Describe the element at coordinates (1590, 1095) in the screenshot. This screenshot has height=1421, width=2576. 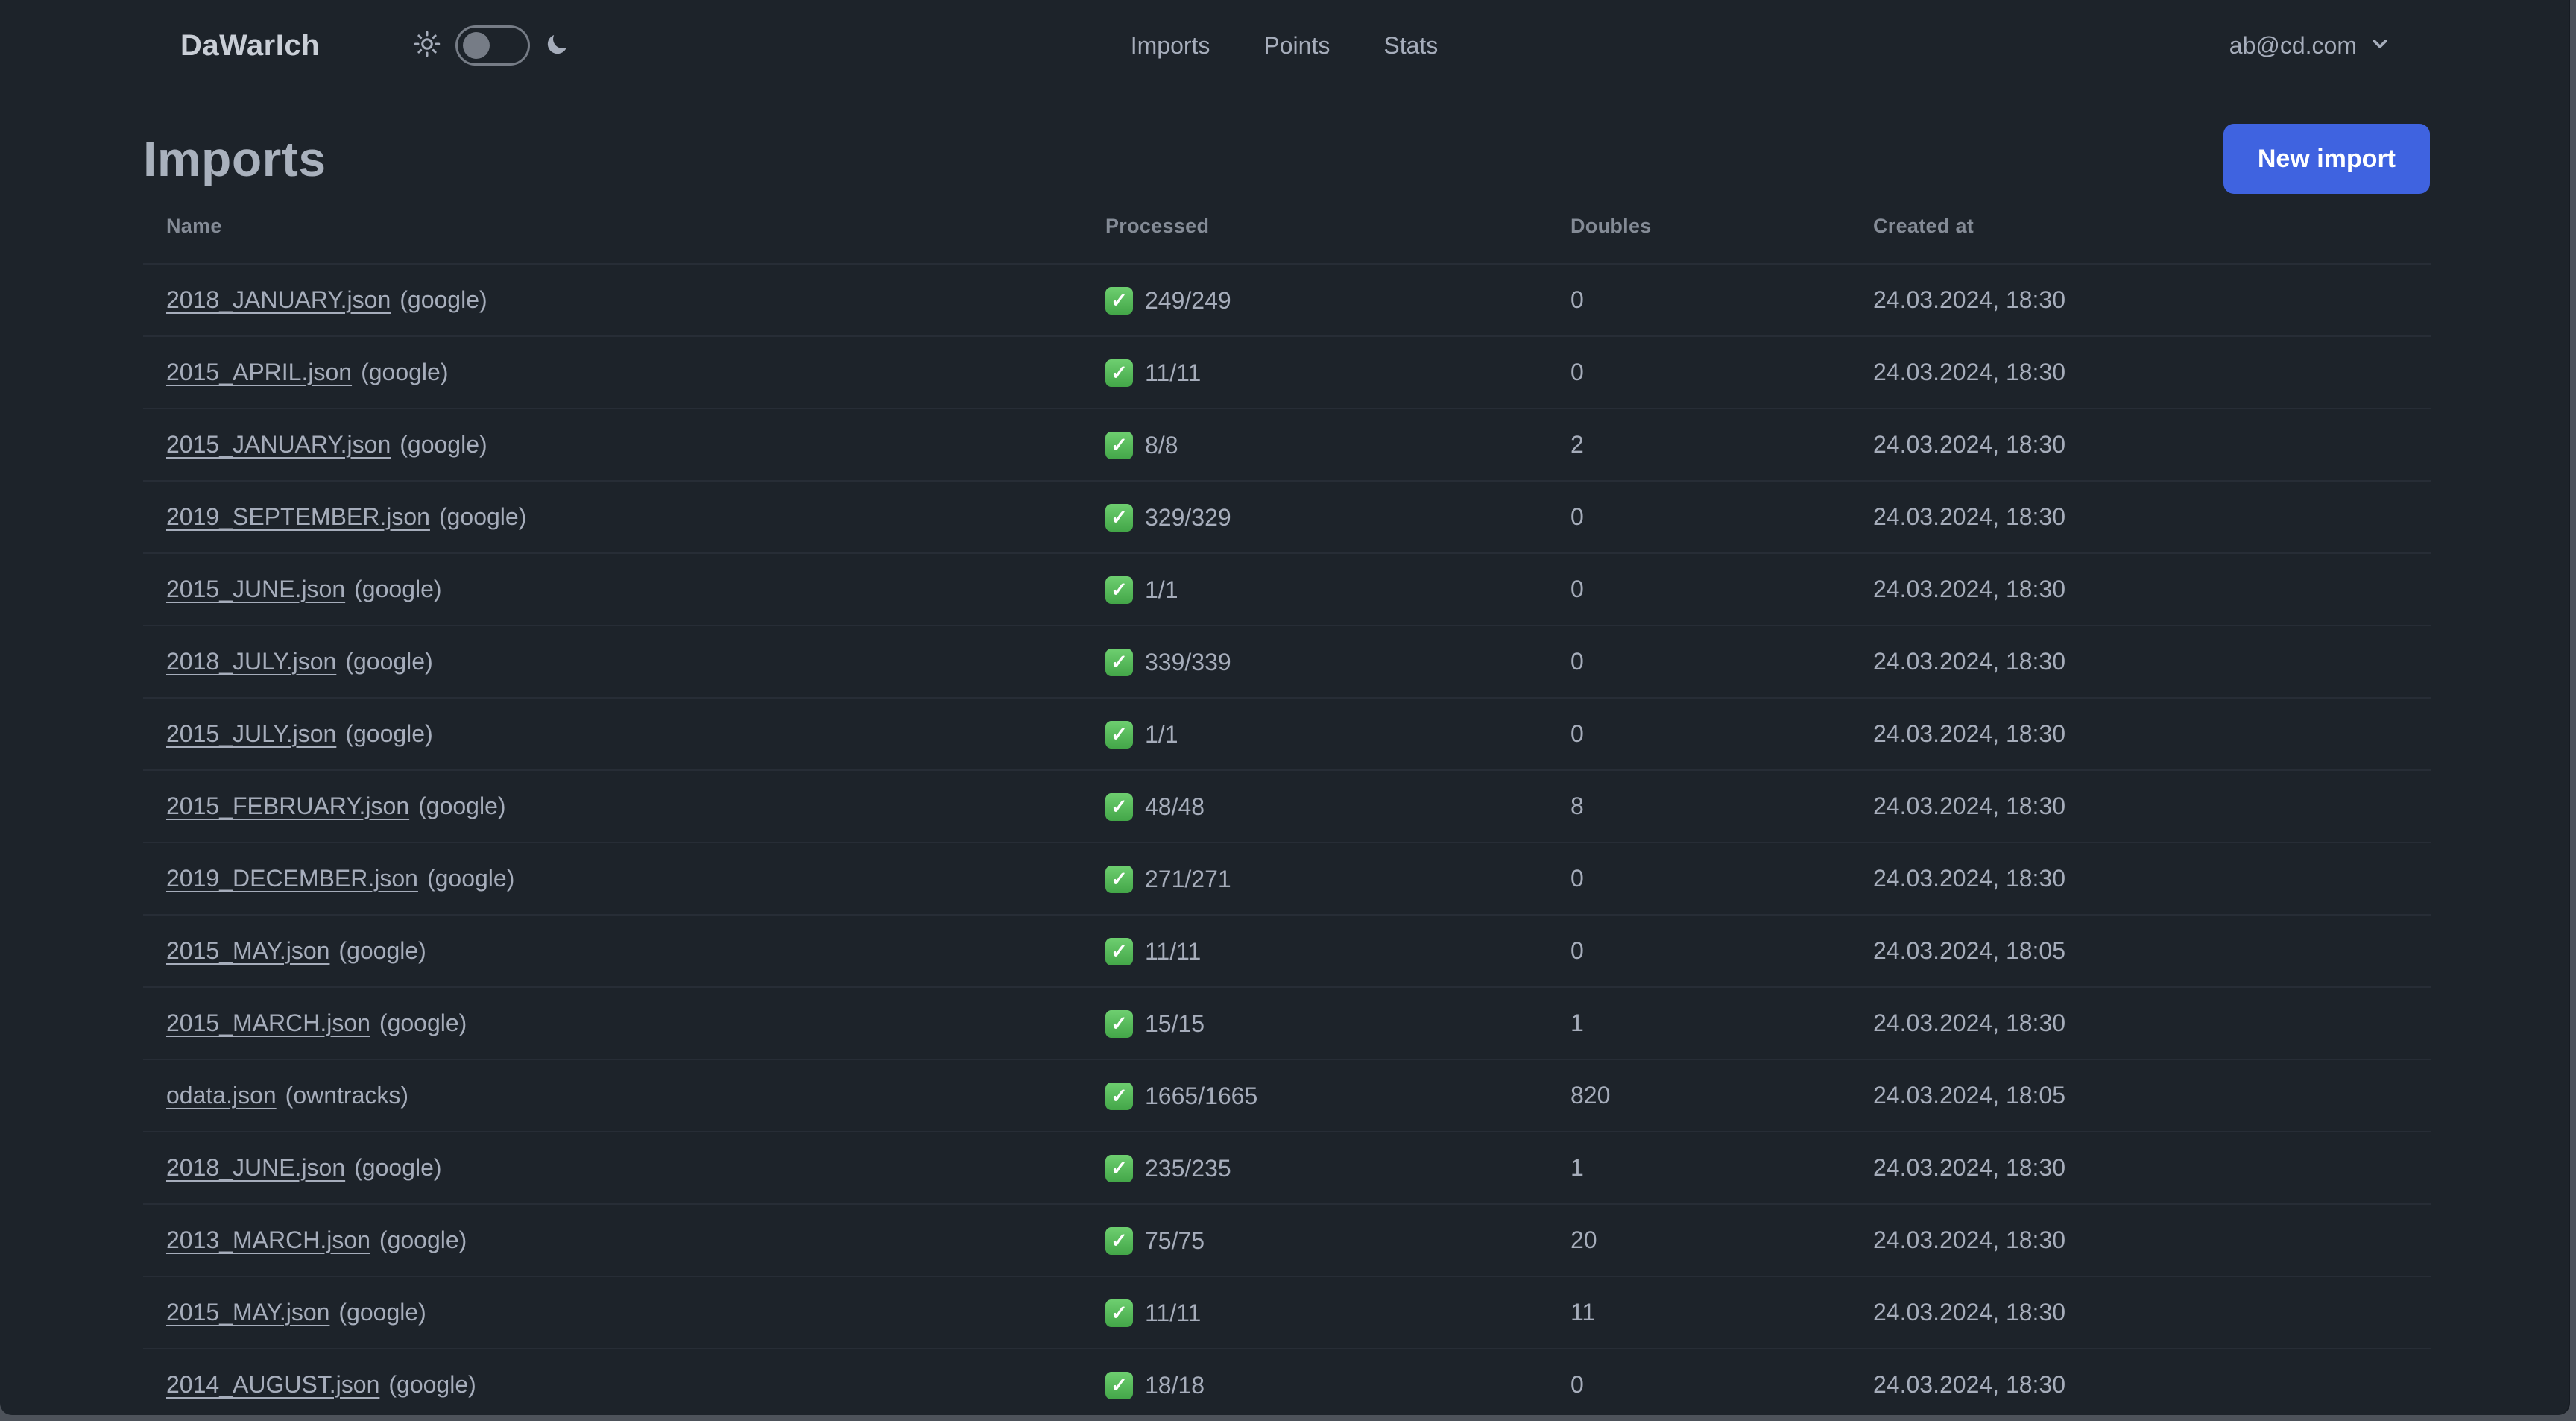
I see `doubles-count: 820` at that location.